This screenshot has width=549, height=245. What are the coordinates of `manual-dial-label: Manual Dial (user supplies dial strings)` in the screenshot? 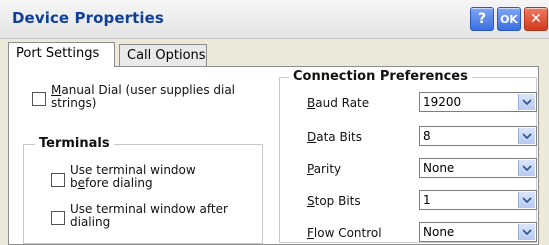 It's located at (143, 96).